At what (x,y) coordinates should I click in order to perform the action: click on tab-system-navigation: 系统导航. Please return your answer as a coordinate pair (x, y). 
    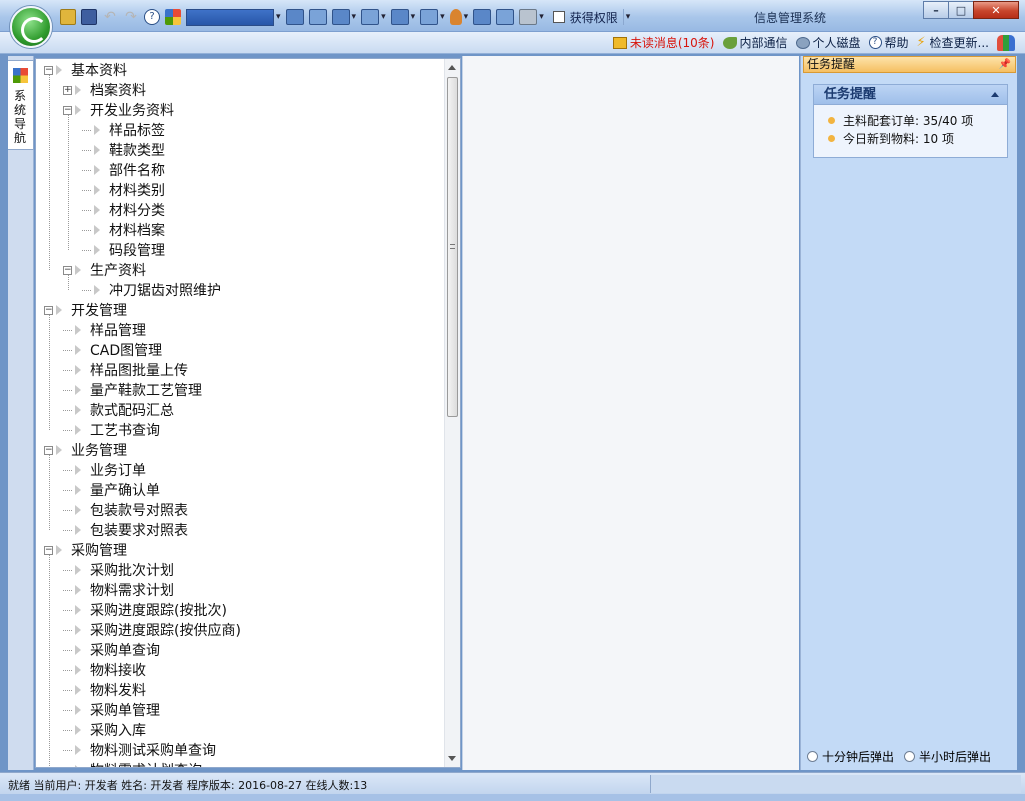
    Looking at the image, I should click on (21, 105).